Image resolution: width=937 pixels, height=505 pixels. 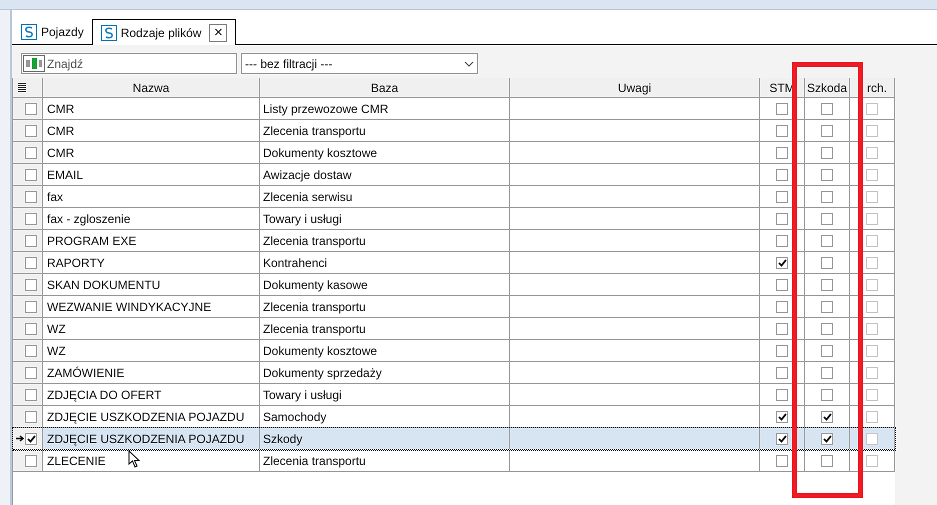 I want to click on table-row: PROGRAM EXE Zlecenia transportu, so click(x=454, y=241).